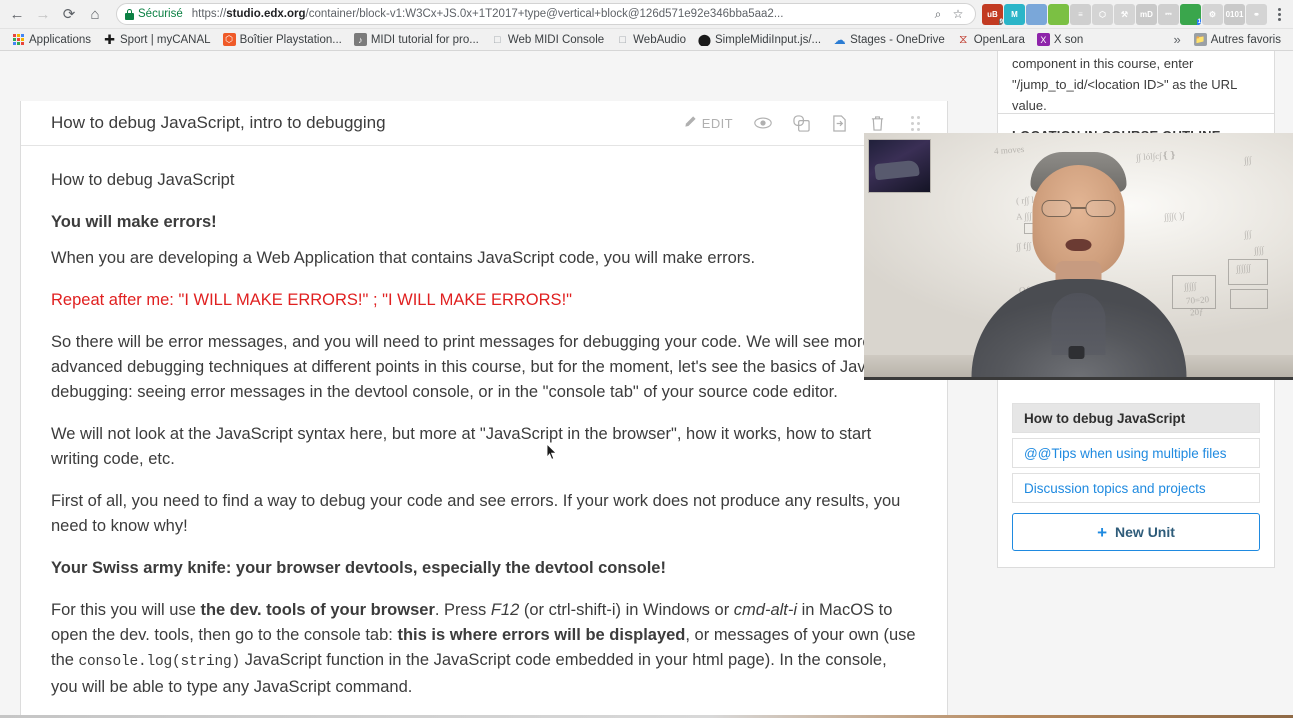  I want to click on search-icon: ⌕, so click(938, 14).